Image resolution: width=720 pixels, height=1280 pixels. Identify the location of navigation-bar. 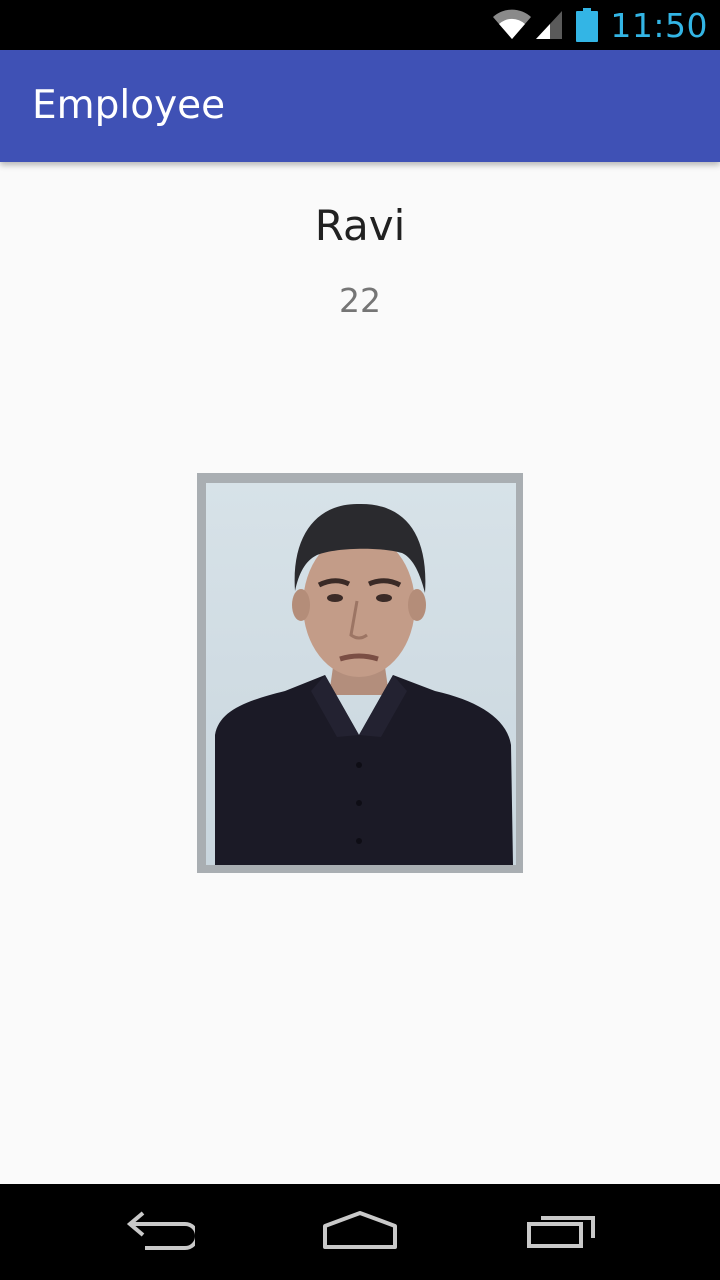
(360, 1232).